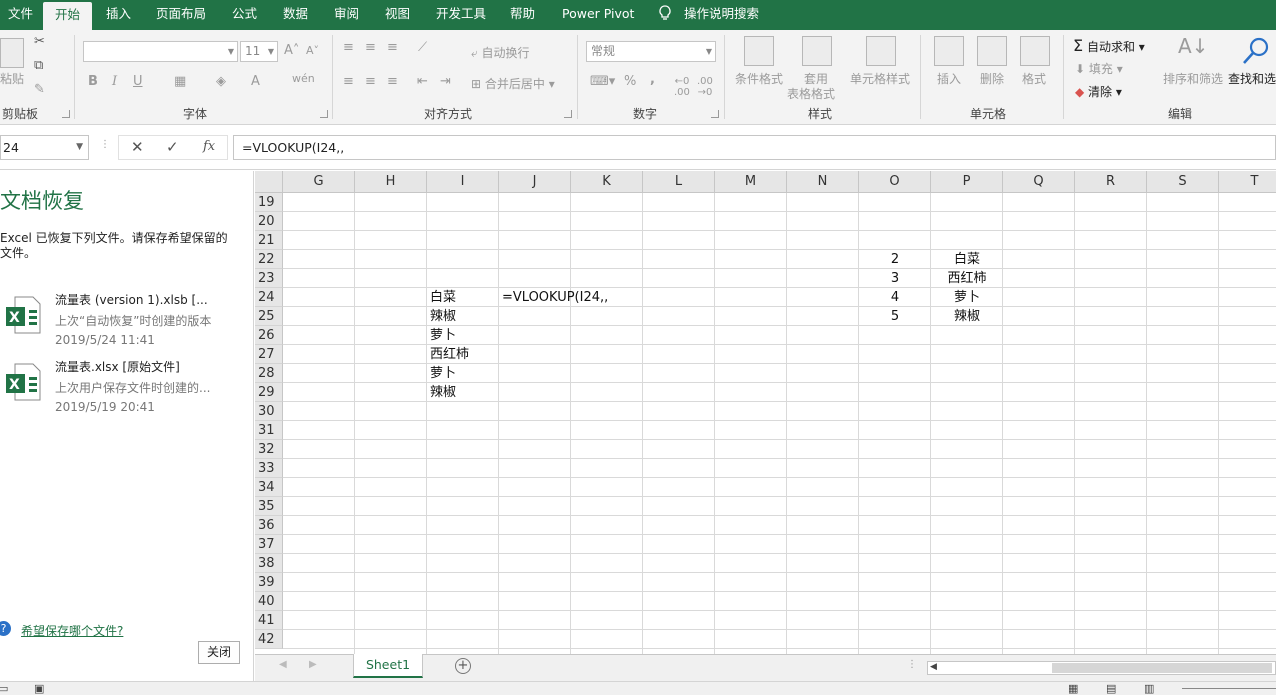  What do you see at coordinates (66, 114) in the screenshot?
I see `clipboard-launcher-icon` at bounding box center [66, 114].